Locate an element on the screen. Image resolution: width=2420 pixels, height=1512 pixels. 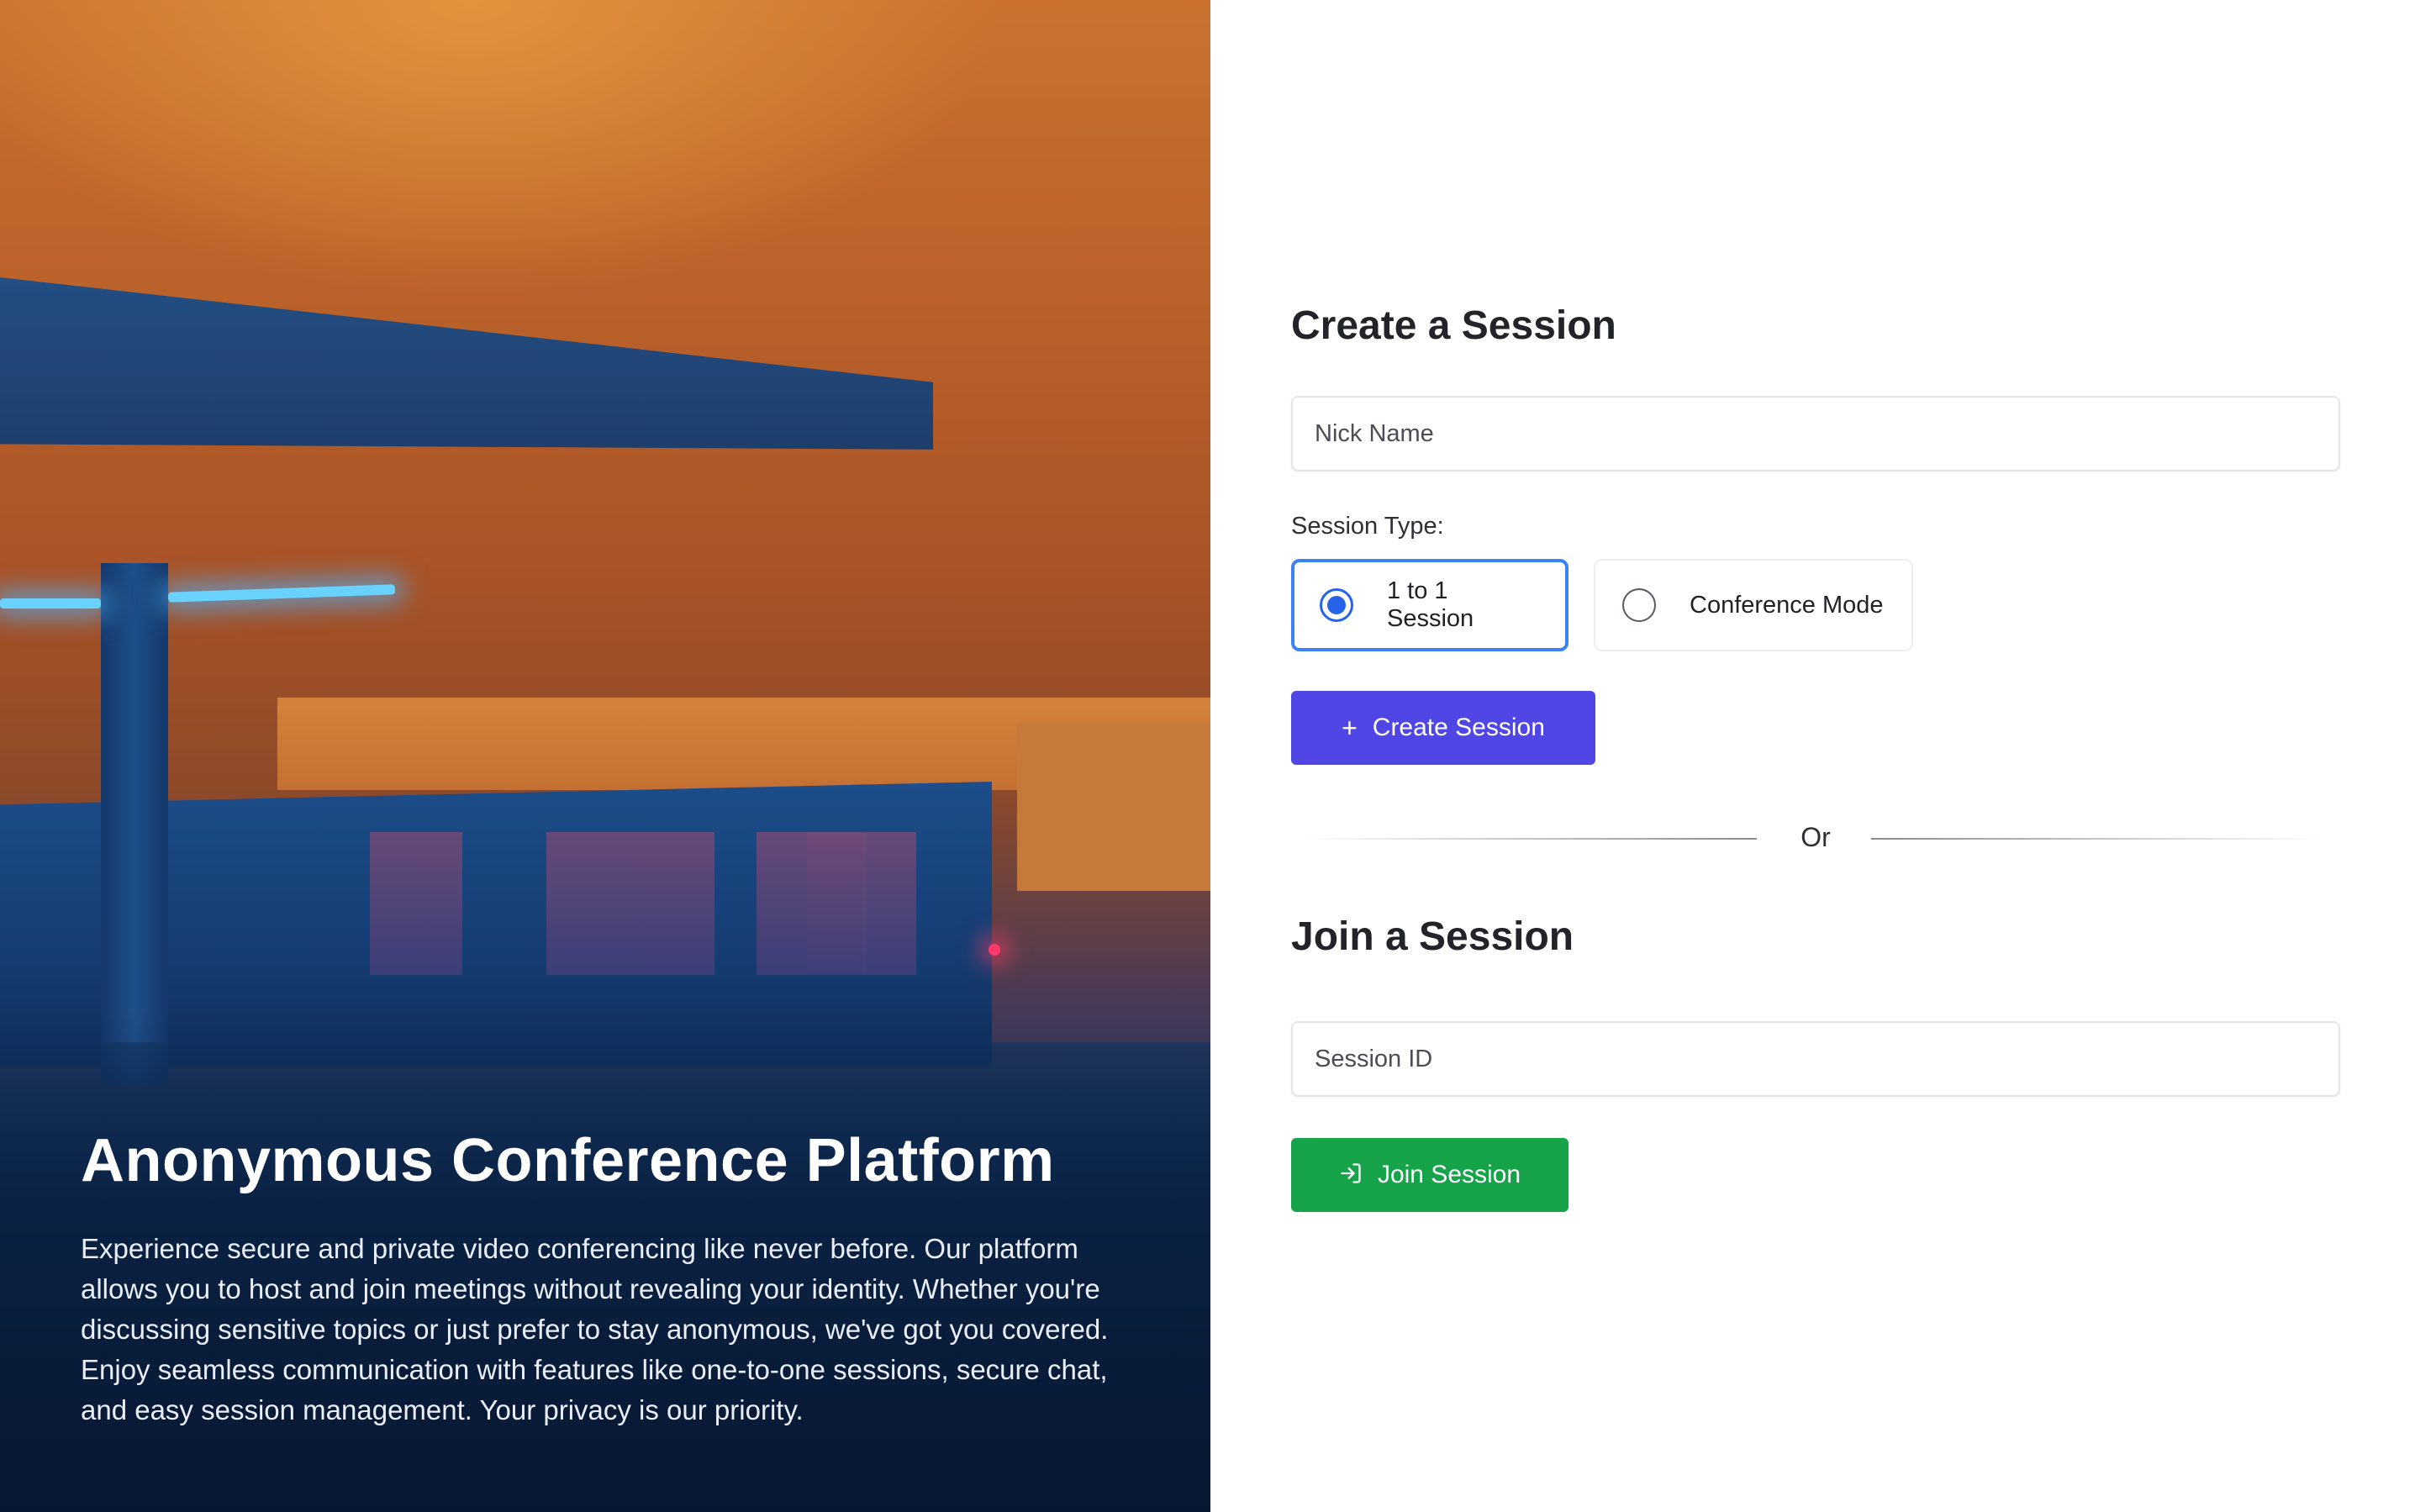
radio-selected-icon is located at coordinates (1336, 605).